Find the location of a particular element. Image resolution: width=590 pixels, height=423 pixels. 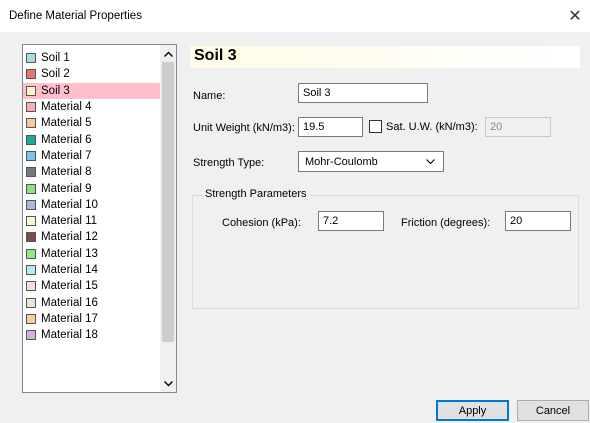

material-label: Material 11 is located at coordinates (69, 221).